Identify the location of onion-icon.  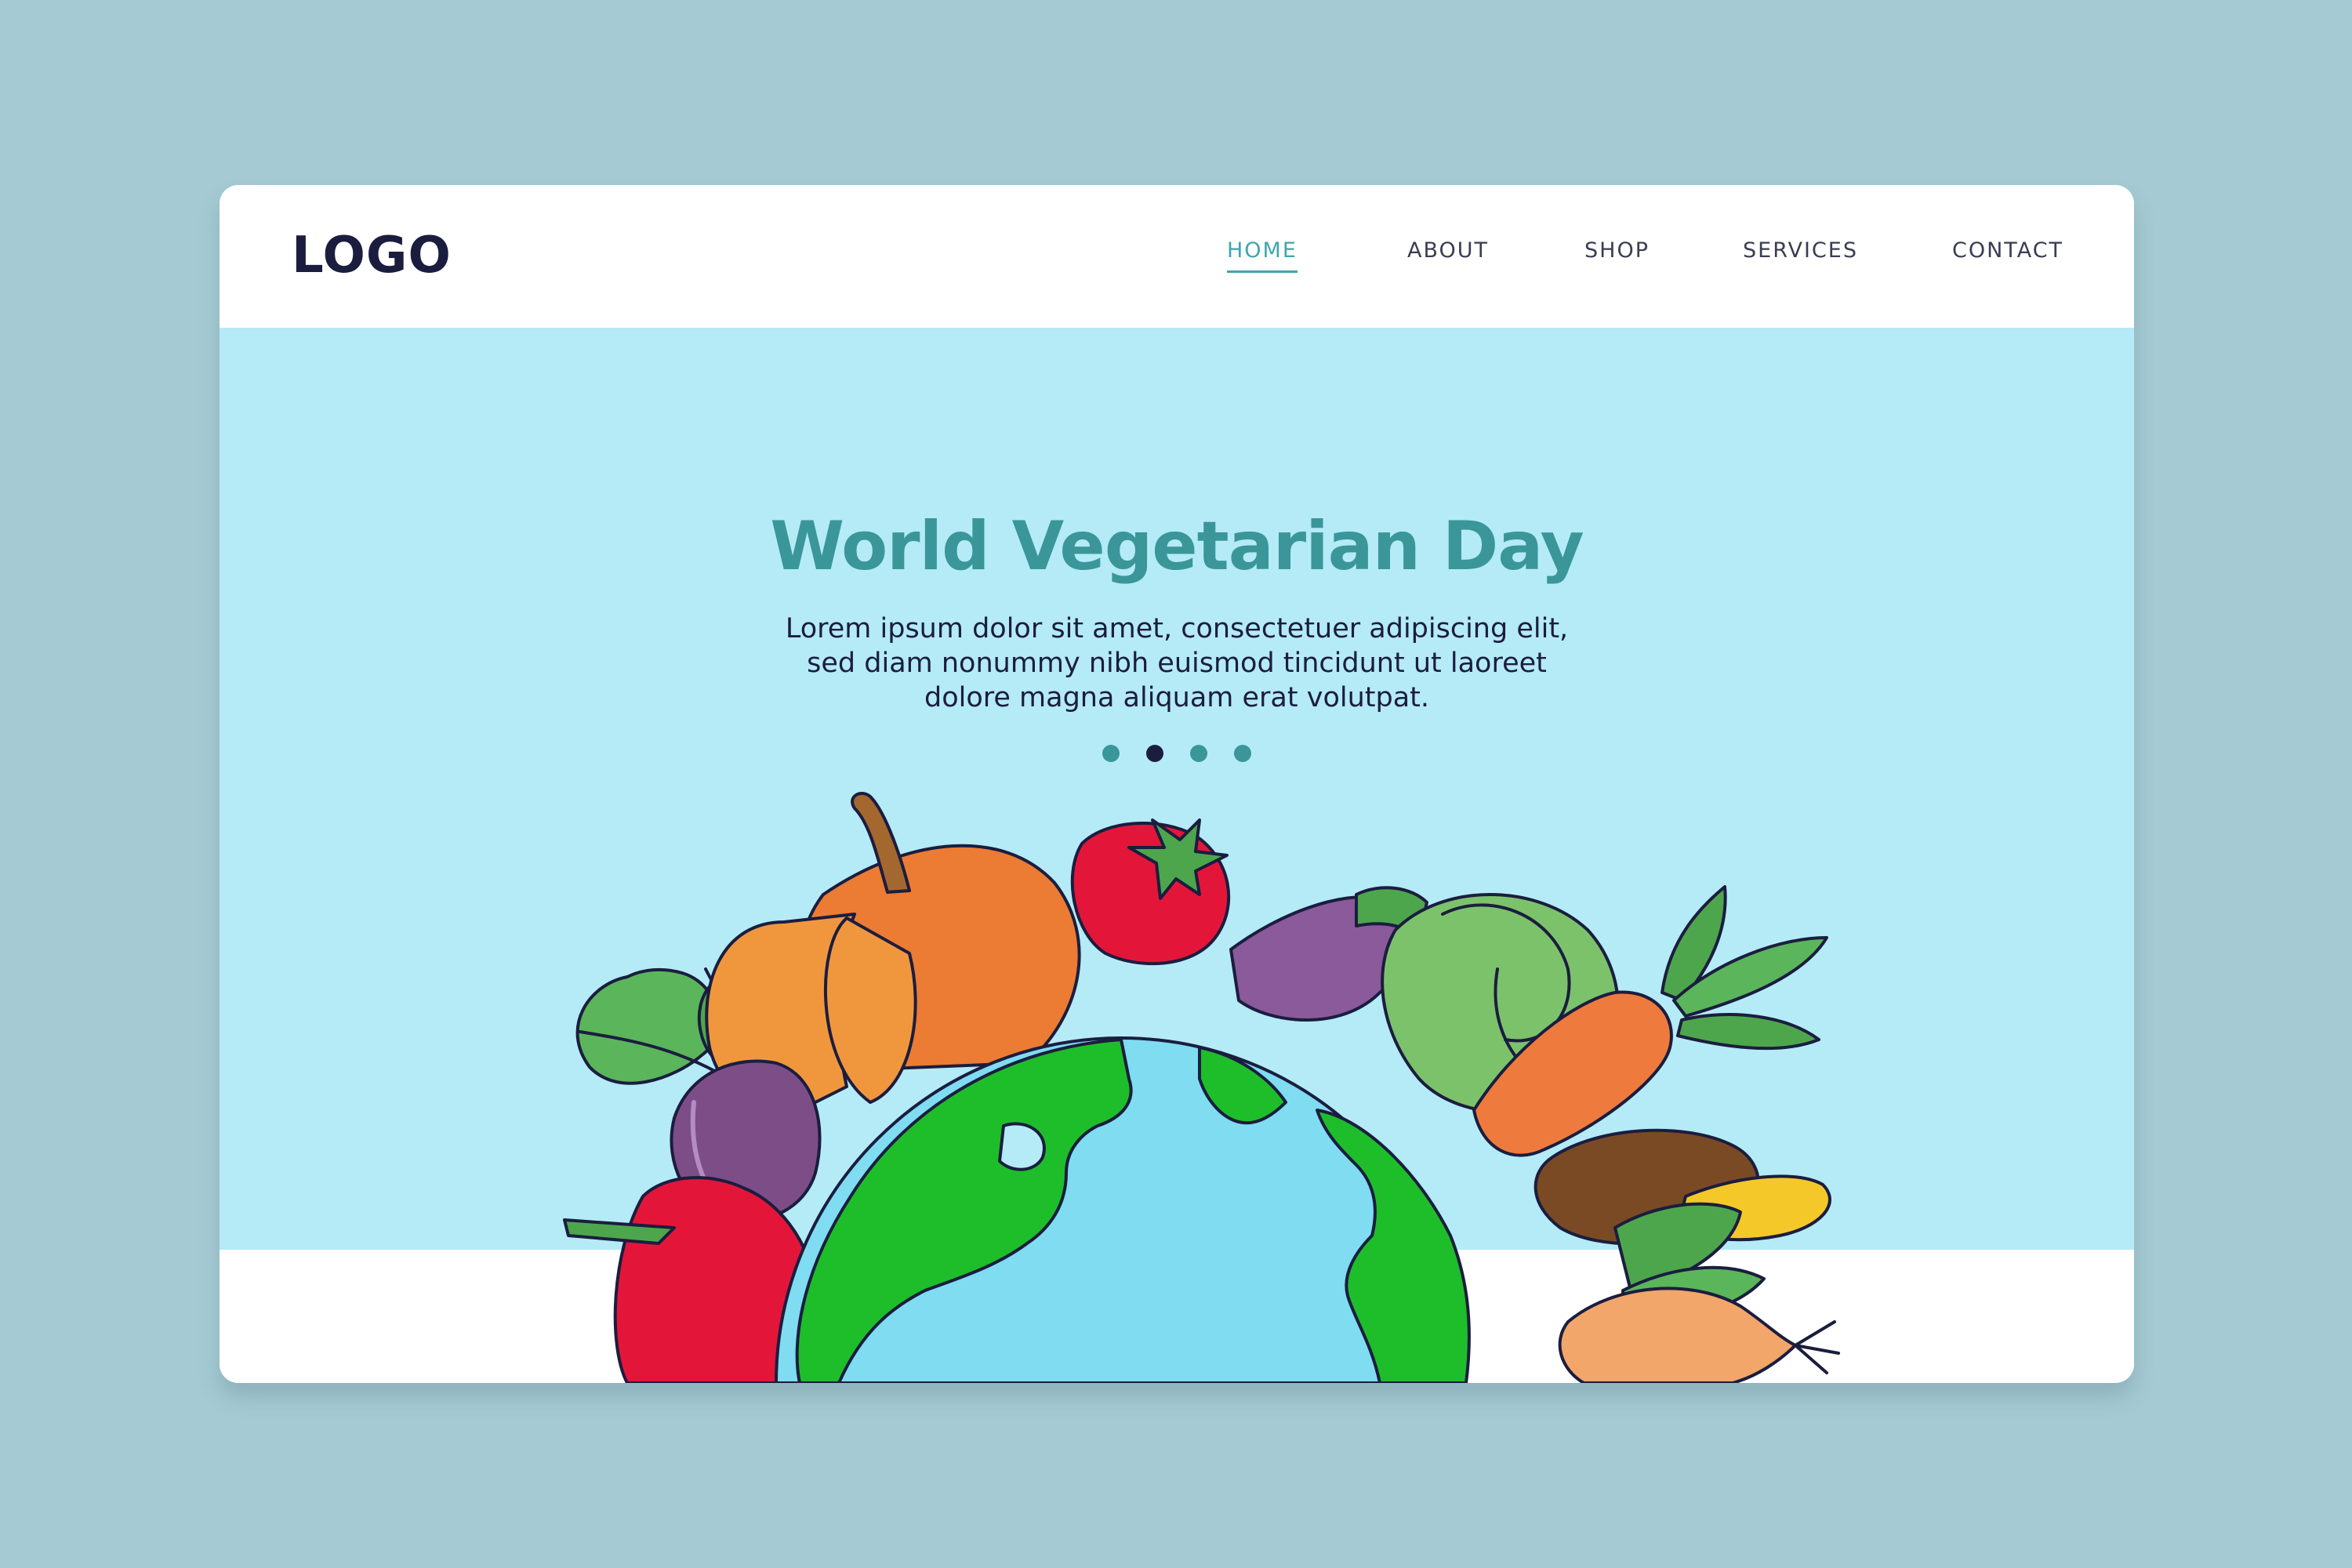
(1699, 1335).